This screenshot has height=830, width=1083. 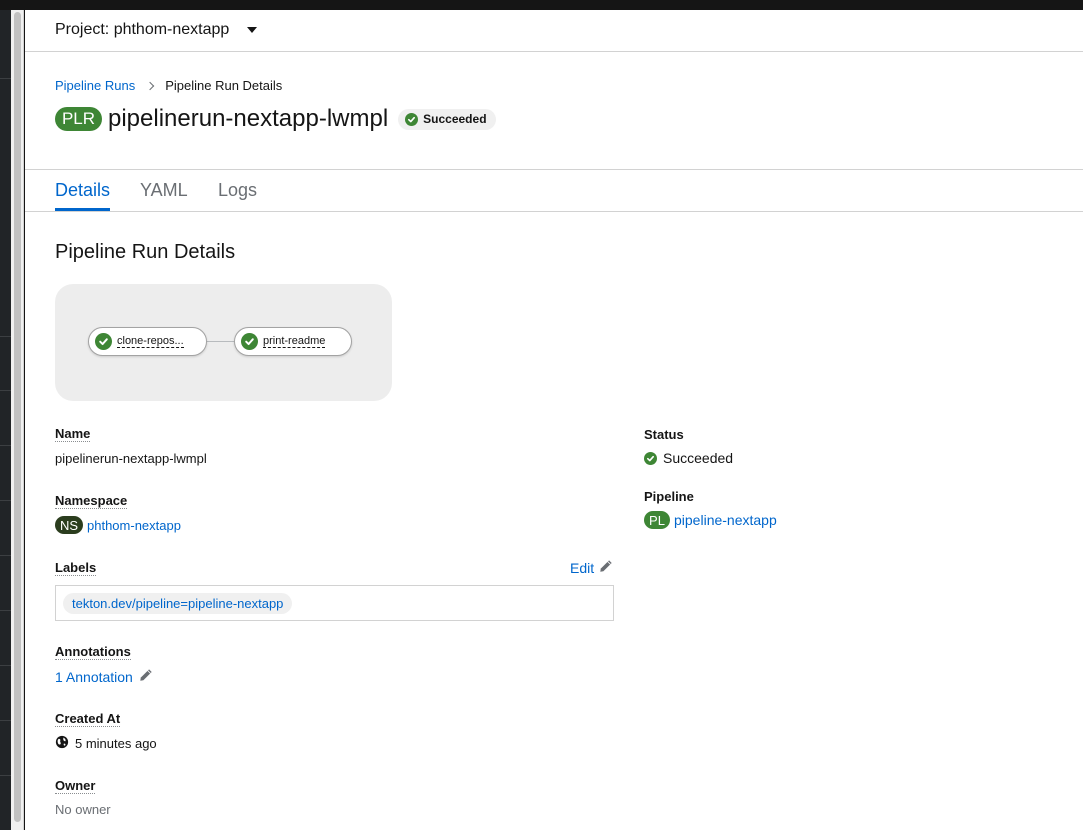 I want to click on status-badge: Succeeded, so click(x=447, y=119).